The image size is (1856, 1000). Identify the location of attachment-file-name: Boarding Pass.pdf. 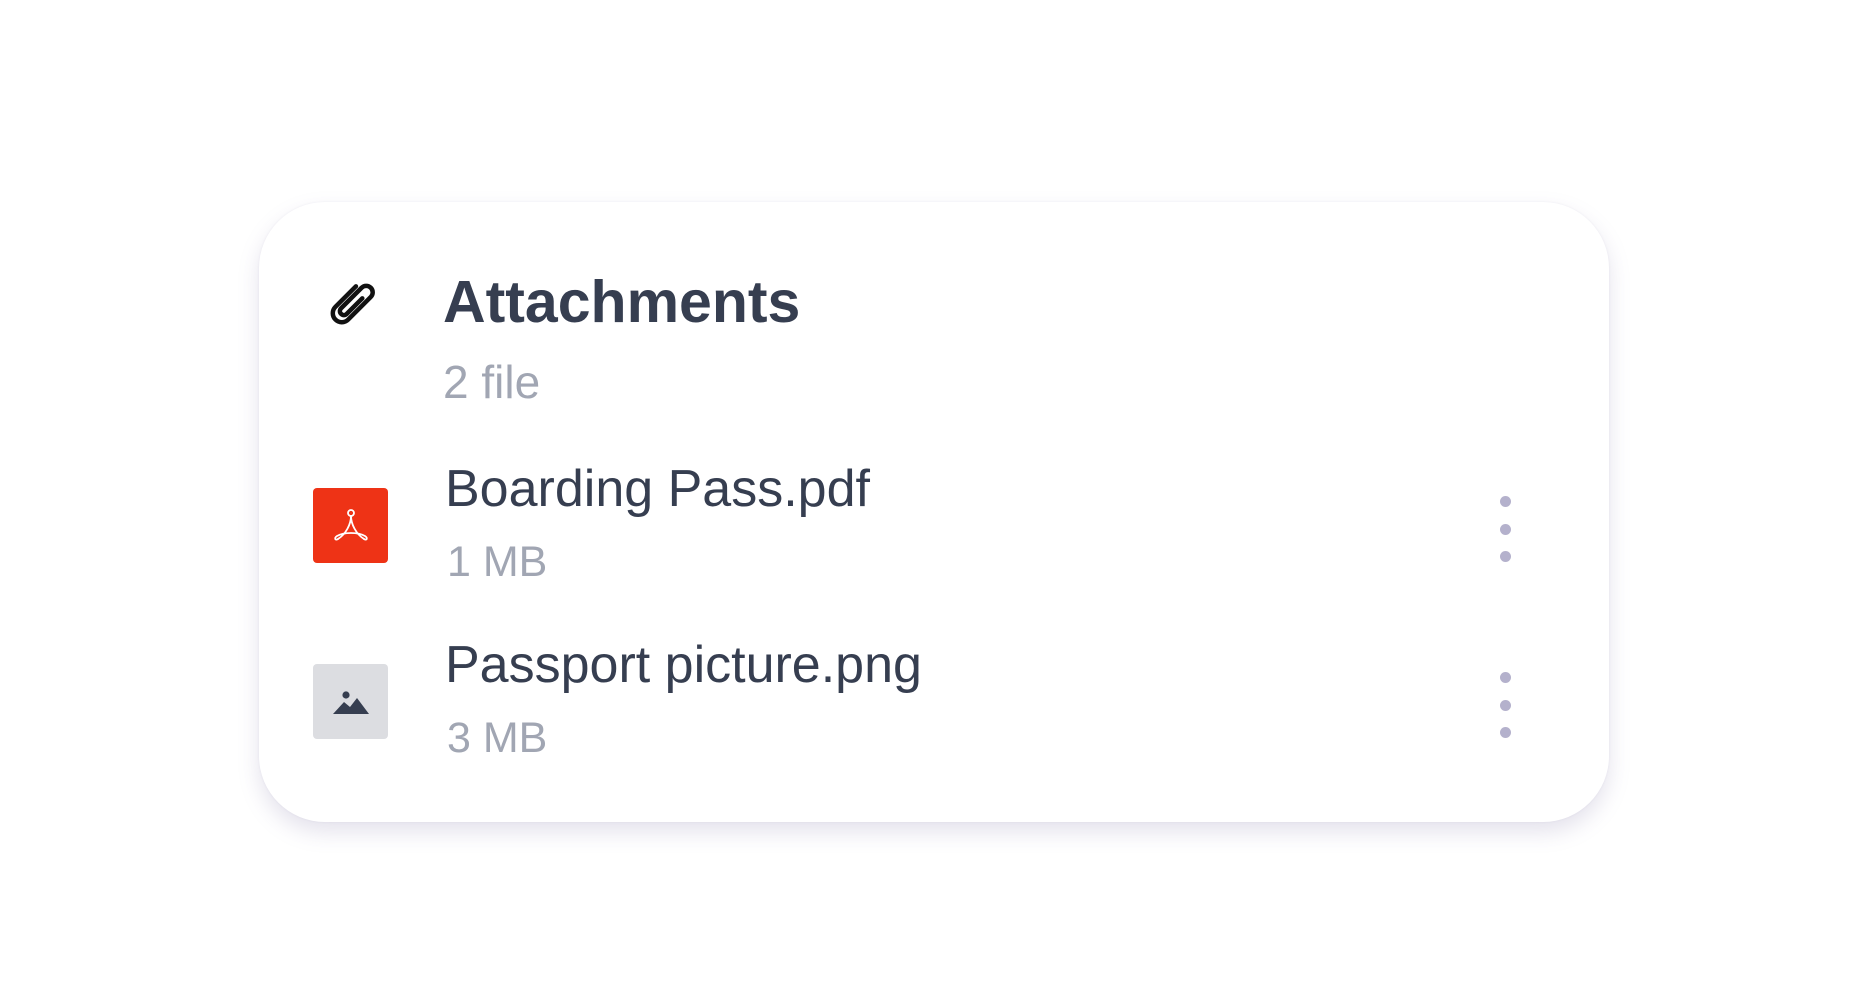
(657, 489).